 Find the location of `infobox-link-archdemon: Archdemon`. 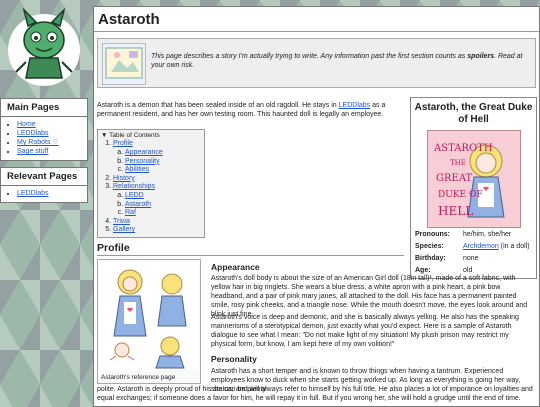

infobox-link-archdemon: Archdemon is located at coordinates (481, 246).